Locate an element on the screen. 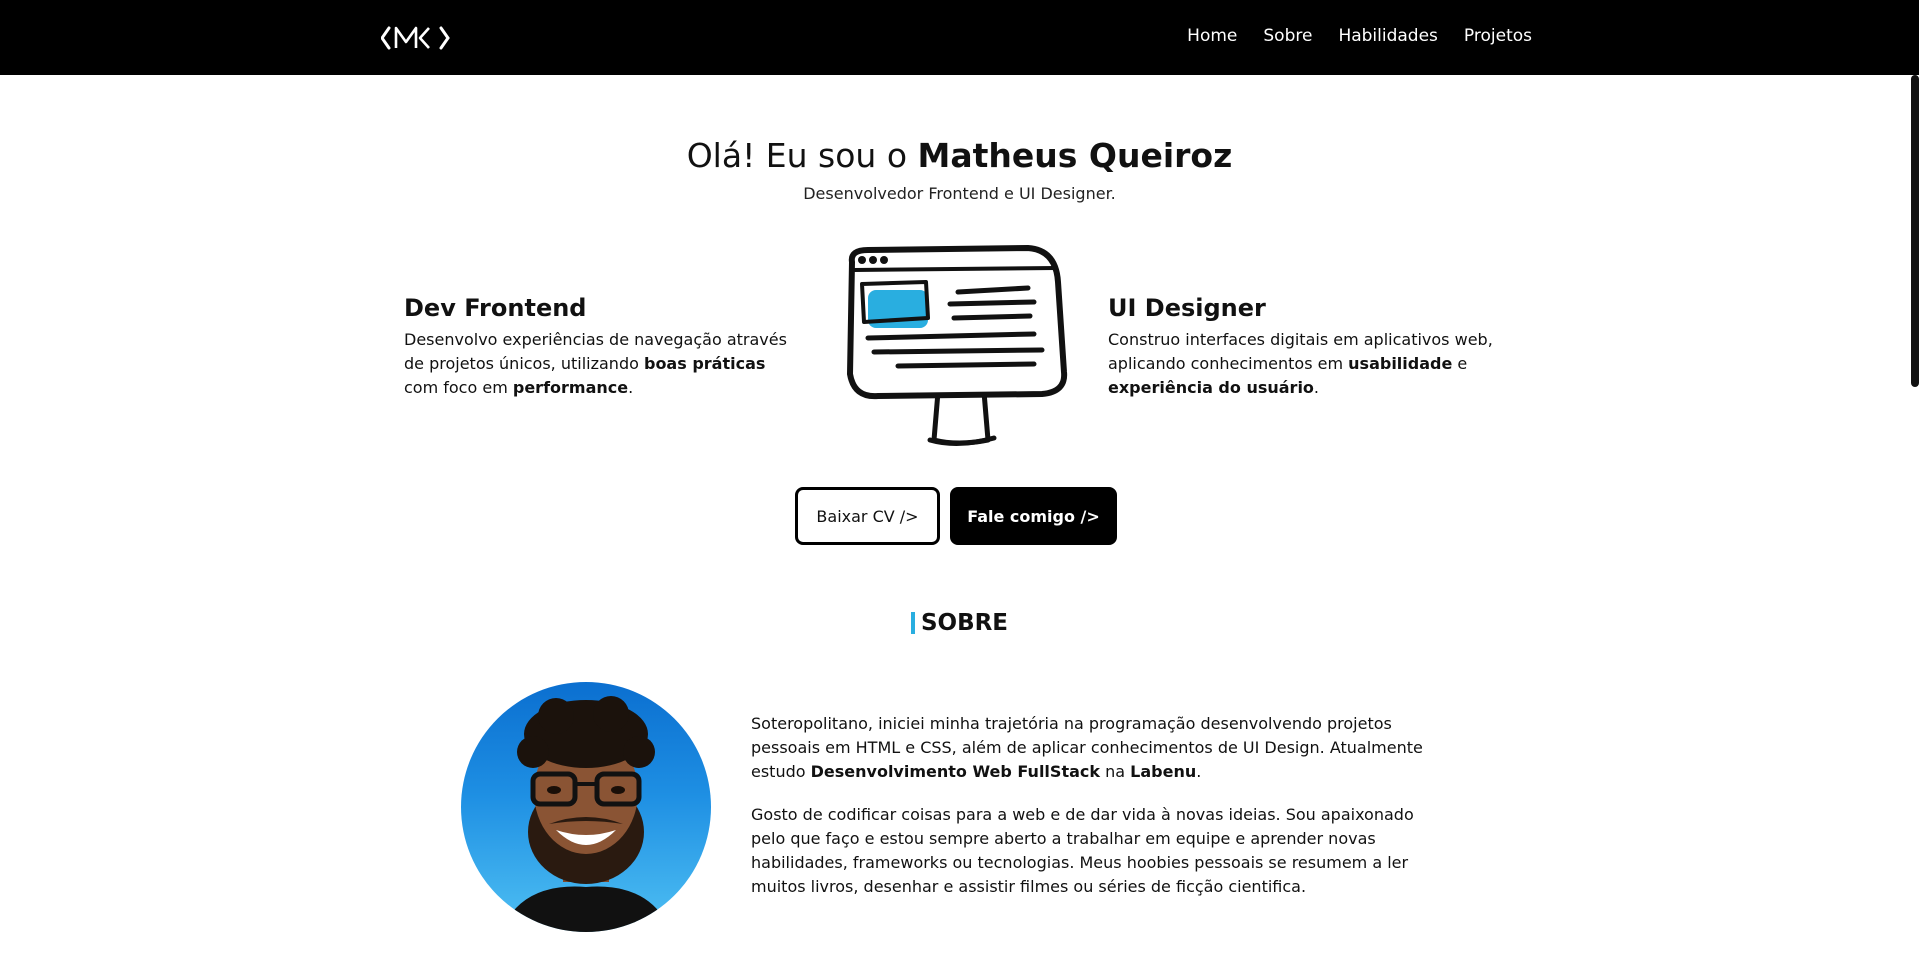 This screenshot has height=972, width=1919. frontend-text-3: . is located at coordinates (631, 387).